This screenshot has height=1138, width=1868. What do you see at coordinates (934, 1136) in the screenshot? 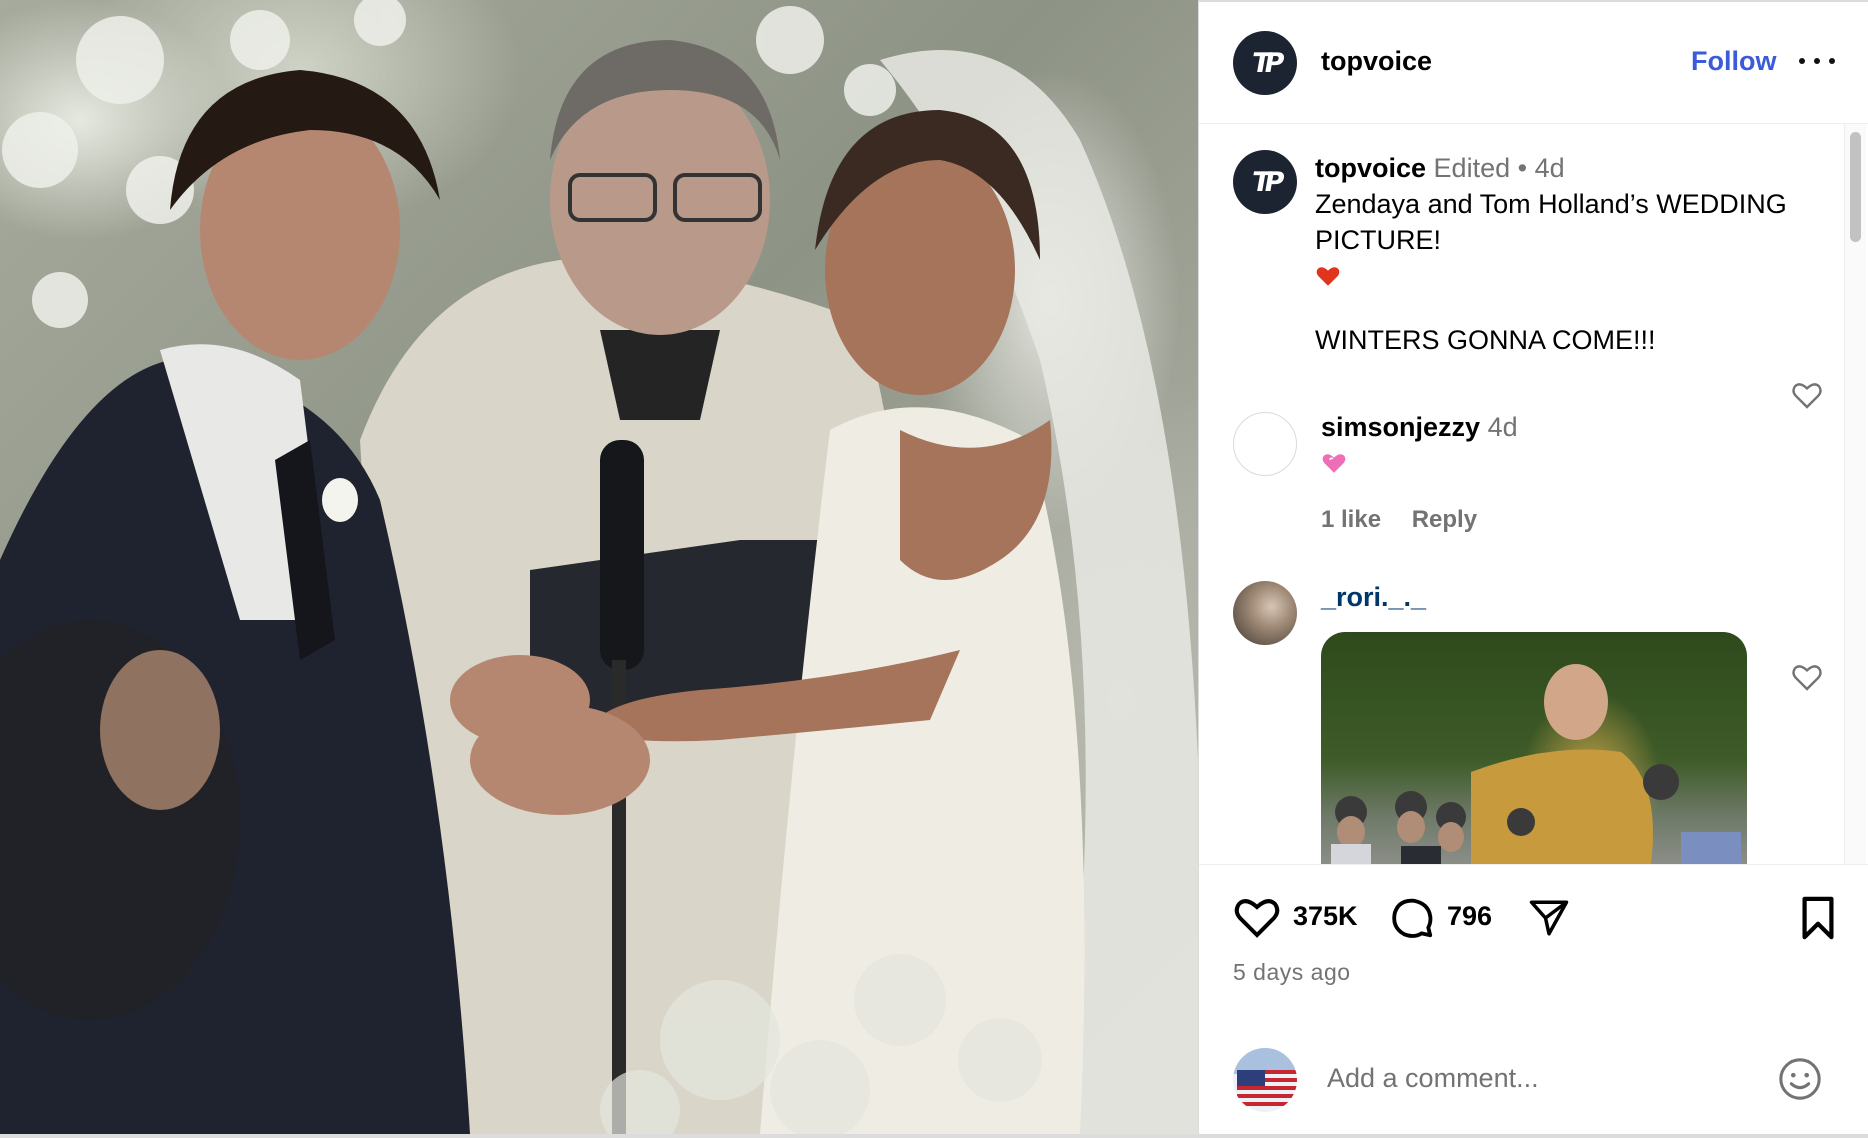
I see `divider` at bounding box center [934, 1136].